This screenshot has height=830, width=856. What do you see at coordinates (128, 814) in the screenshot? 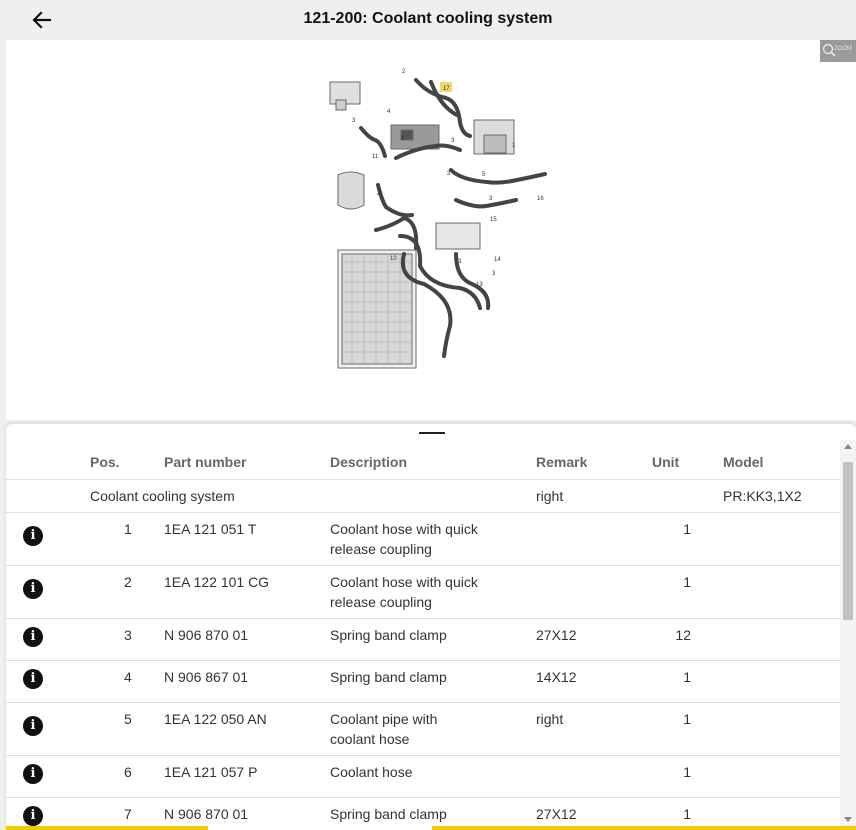
I see `row-pos: 7` at bounding box center [128, 814].